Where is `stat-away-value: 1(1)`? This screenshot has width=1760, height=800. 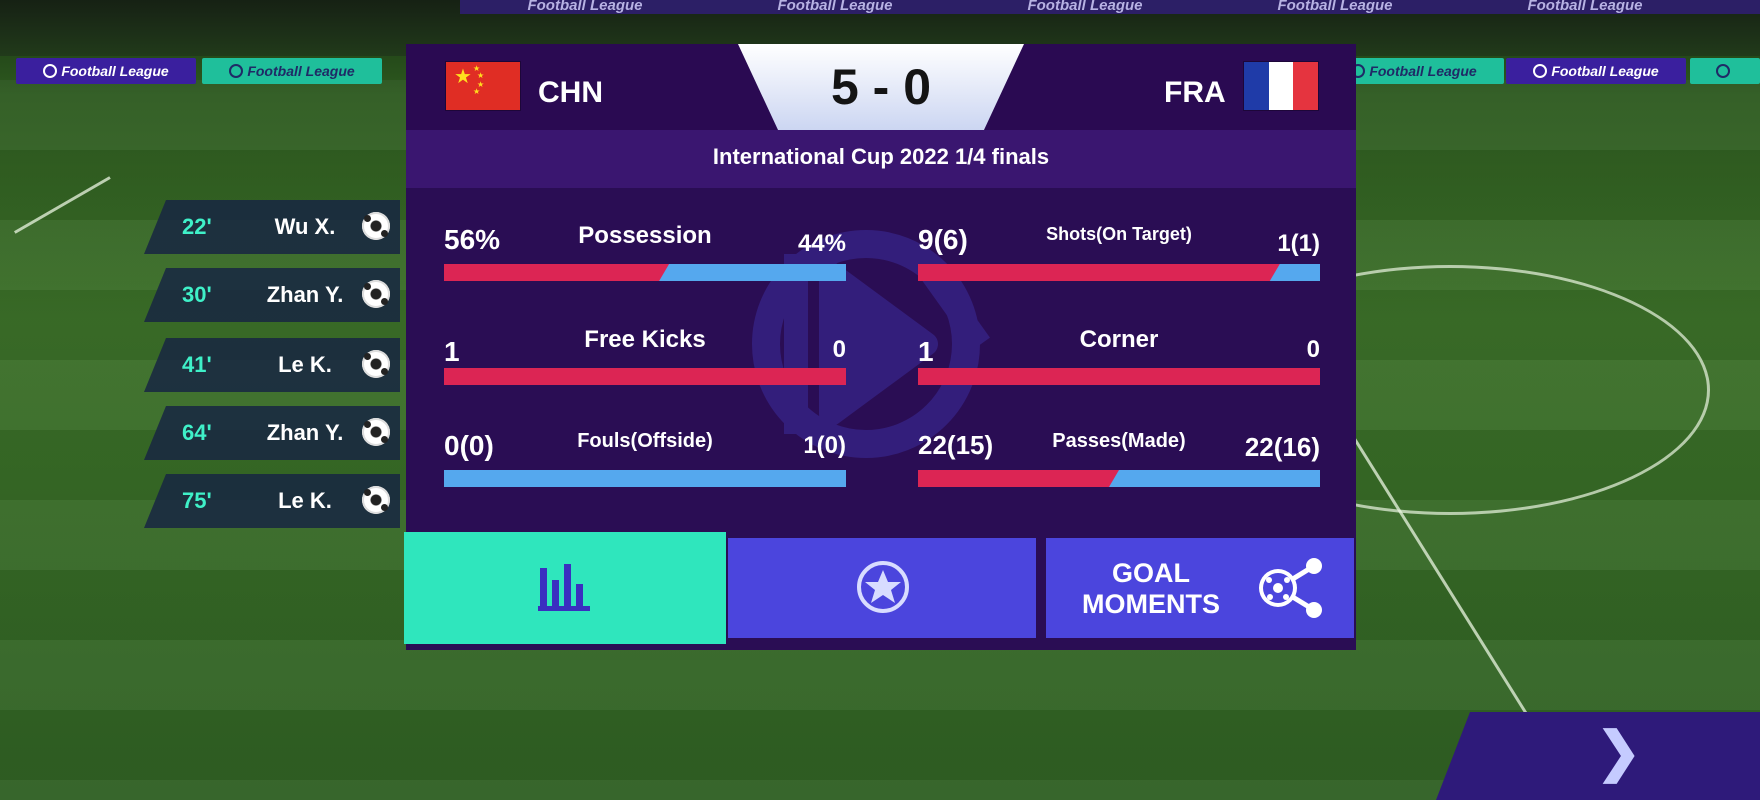
stat-away-value: 1(1) is located at coordinates (1298, 243).